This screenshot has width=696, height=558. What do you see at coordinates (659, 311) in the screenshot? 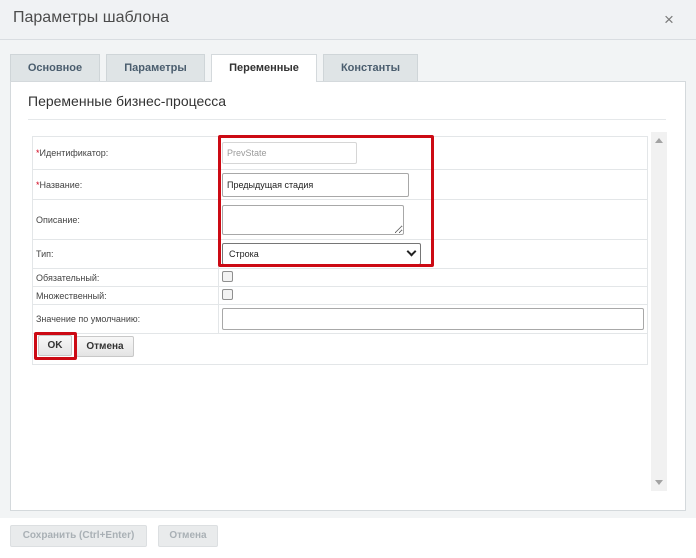
I see `scrollbar` at bounding box center [659, 311].